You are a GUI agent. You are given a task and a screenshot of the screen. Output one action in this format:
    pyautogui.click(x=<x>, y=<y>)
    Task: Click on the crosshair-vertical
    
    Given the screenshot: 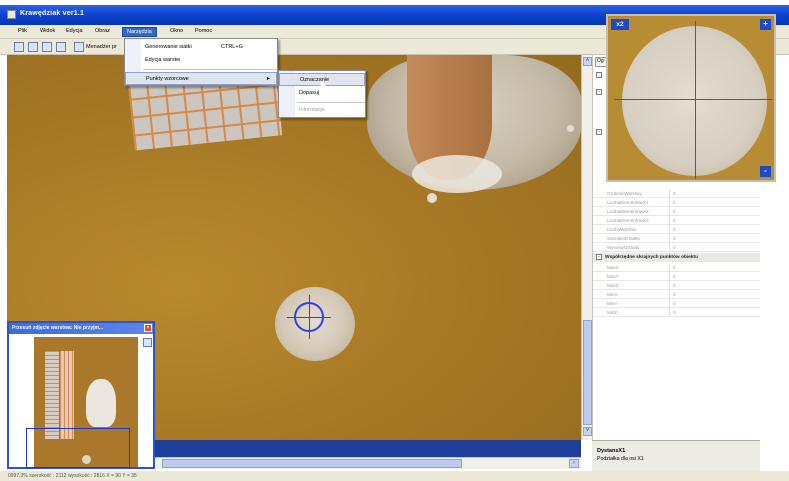 What is the action you would take?
    pyautogui.click(x=309, y=317)
    